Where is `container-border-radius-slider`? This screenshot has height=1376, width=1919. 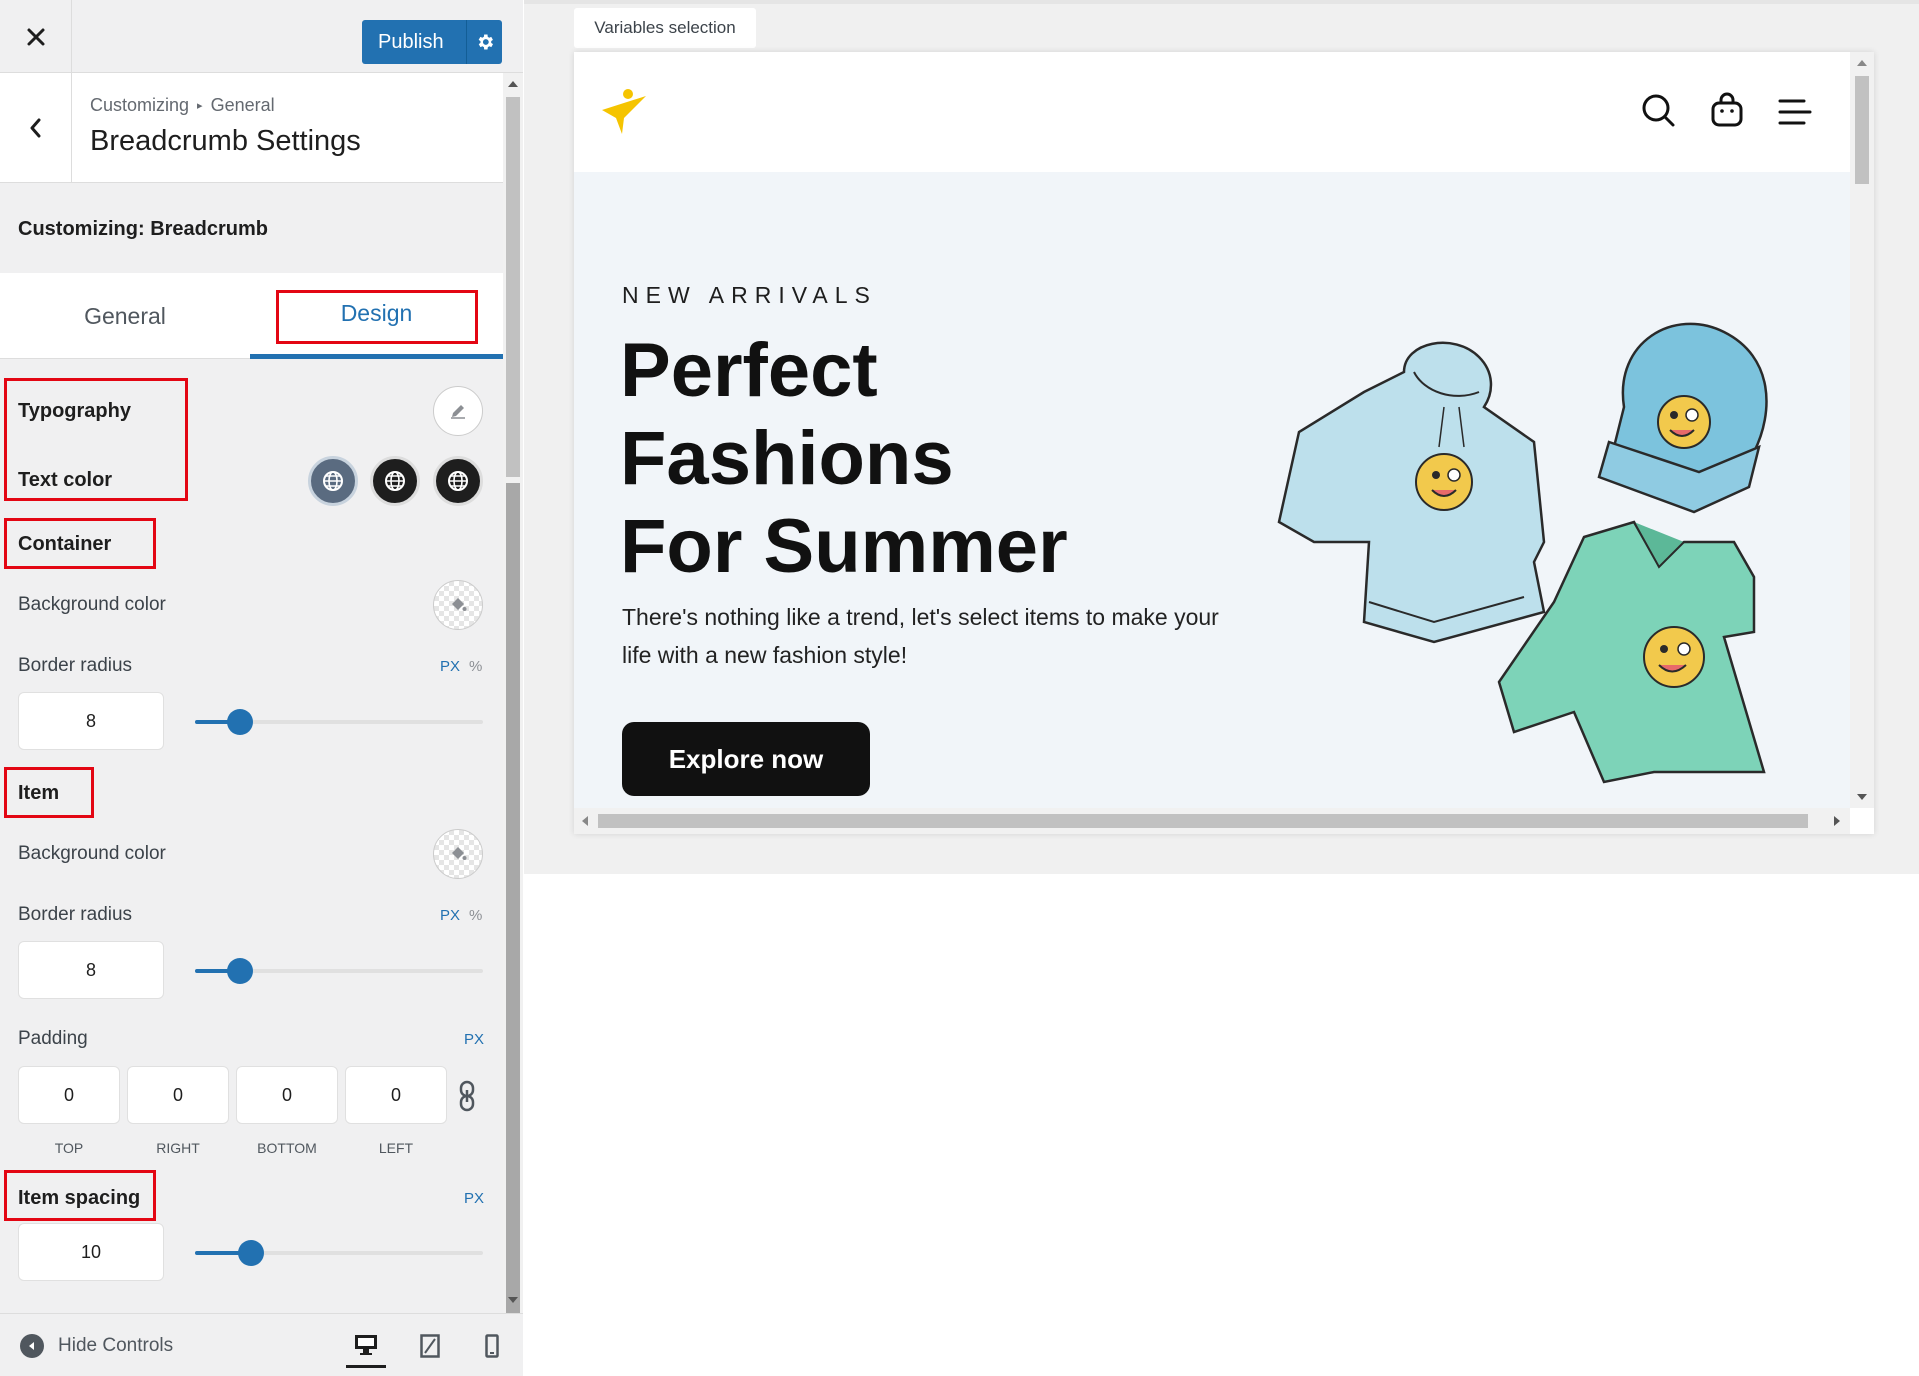
container-border-radius-slider is located at coordinates (339, 722).